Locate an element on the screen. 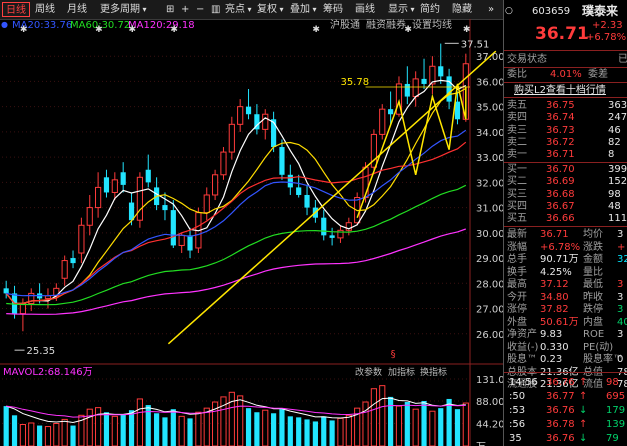  period-tab-3: 更多周期 ▾ is located at coordinates (123, 9).